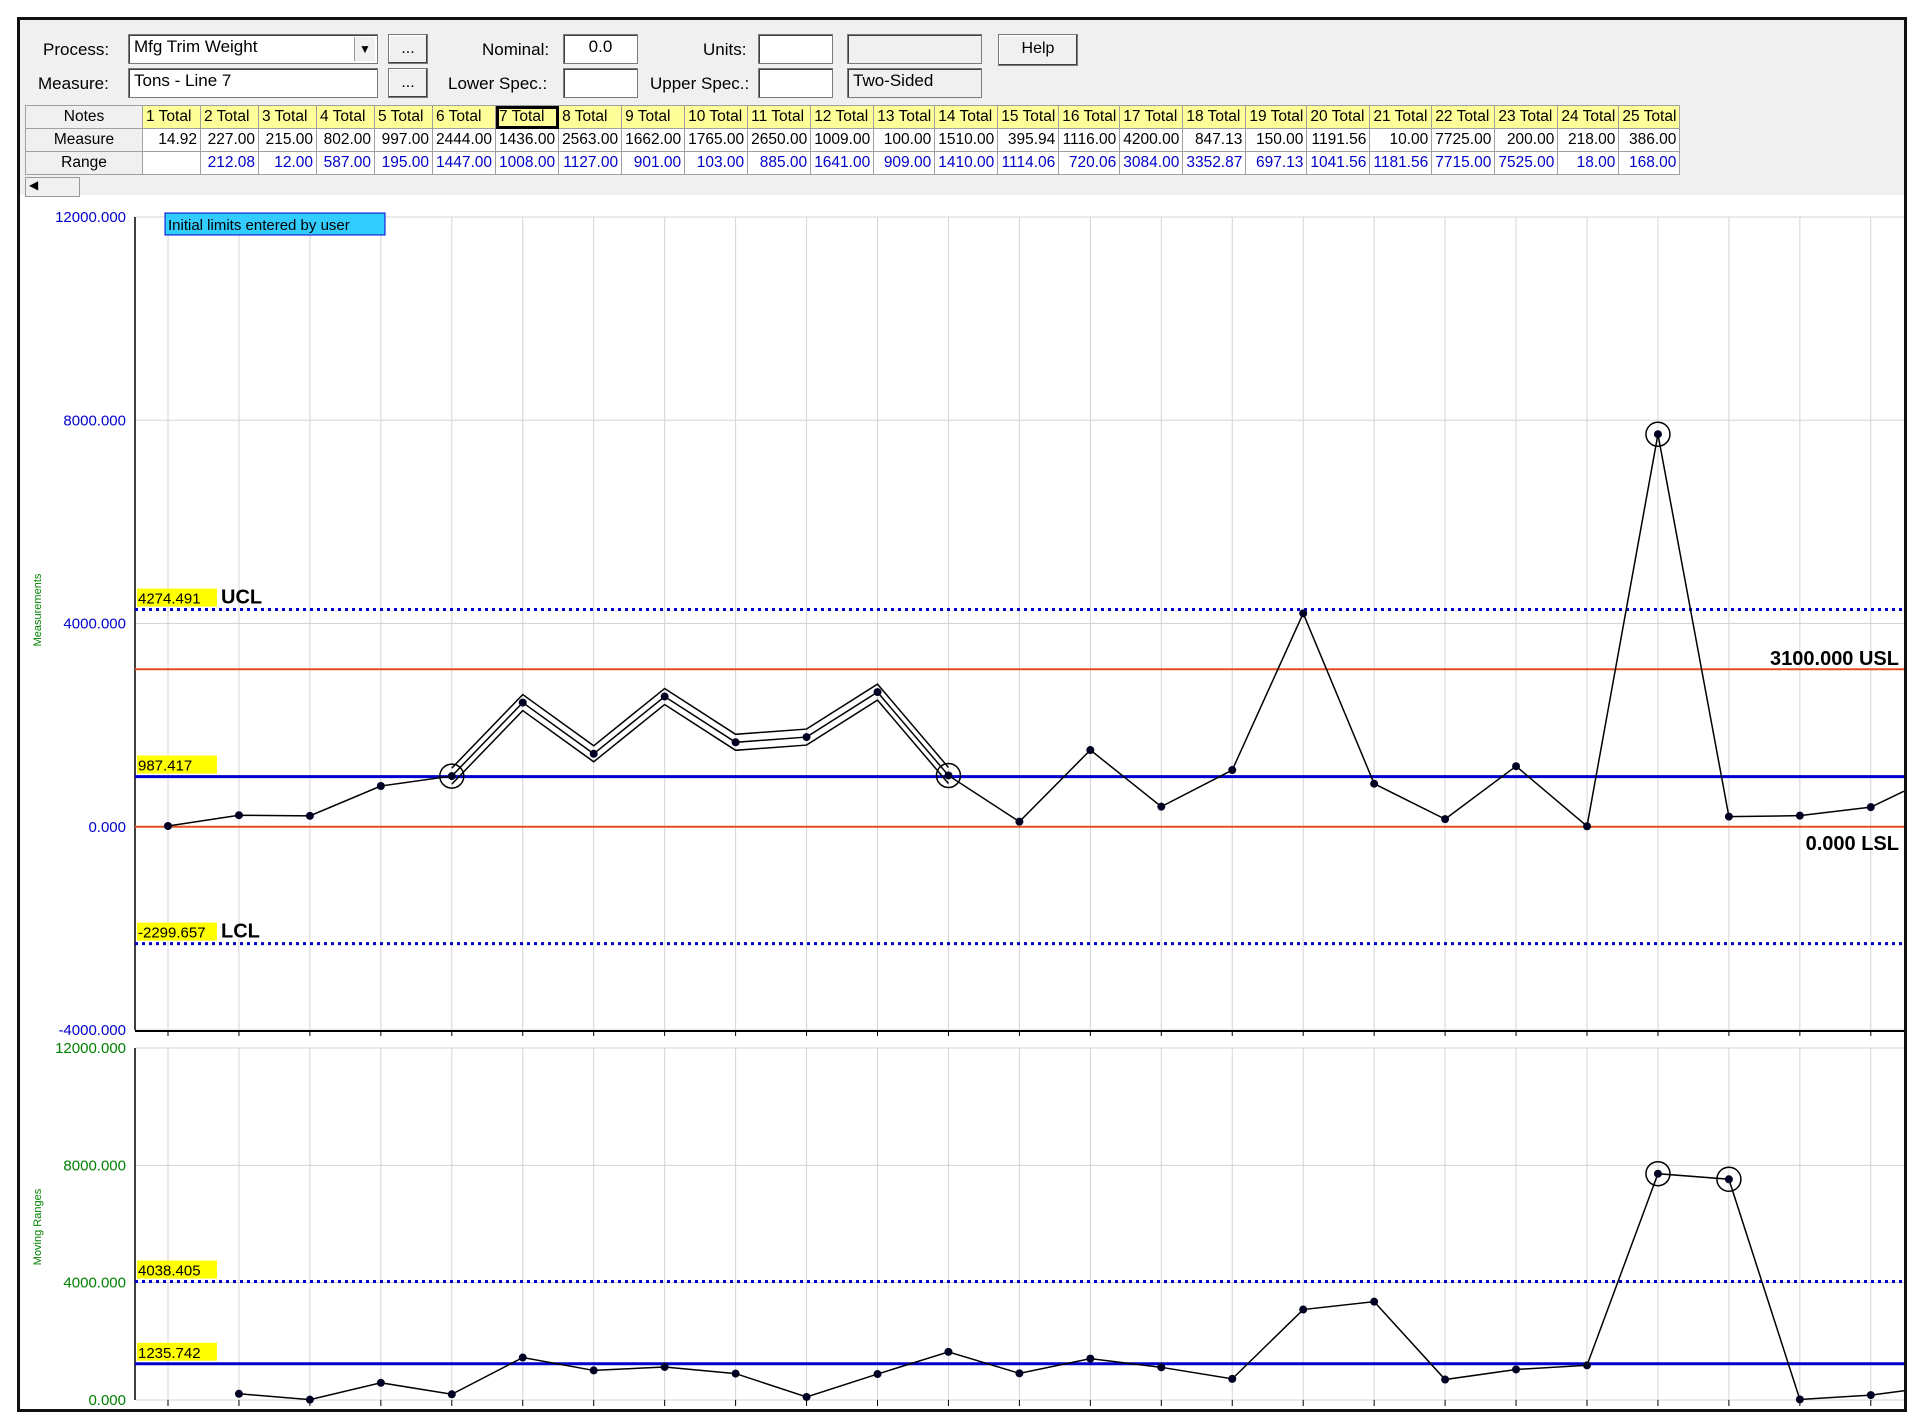  Describe the element at coordinates (1071, 1286) in the screenshot. I see `series-line` at that location.